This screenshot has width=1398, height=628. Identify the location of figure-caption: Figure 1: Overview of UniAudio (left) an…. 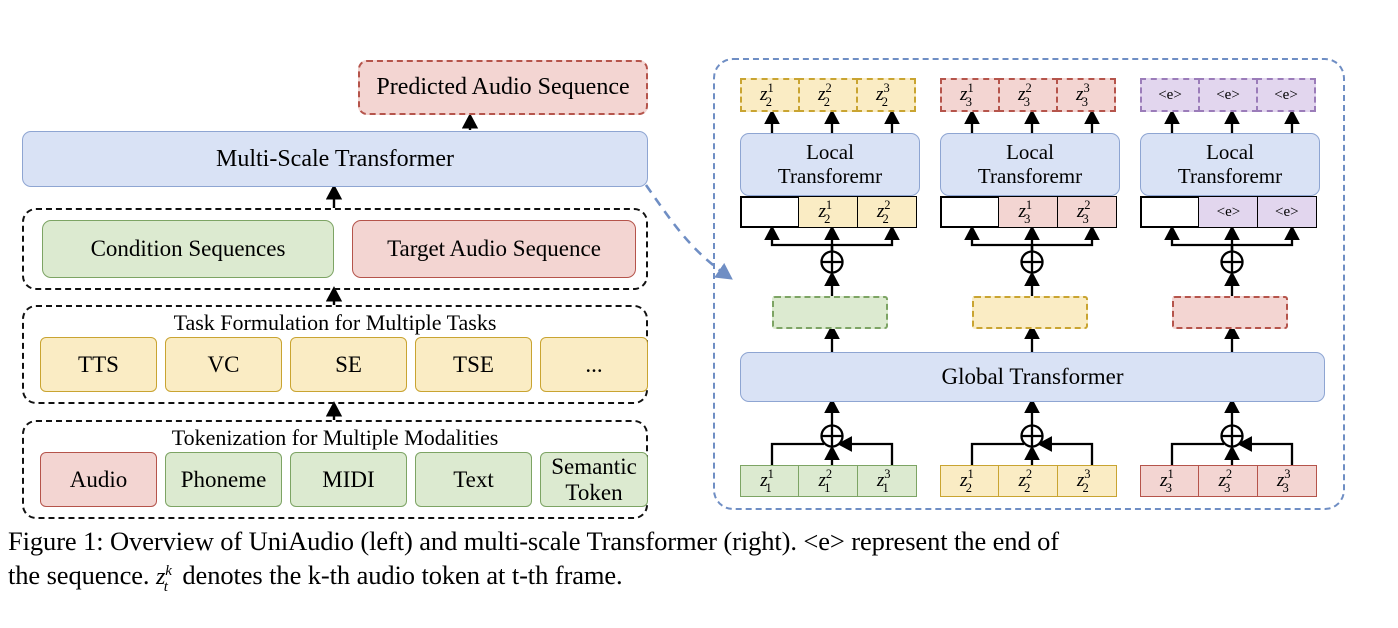
(699, 560).